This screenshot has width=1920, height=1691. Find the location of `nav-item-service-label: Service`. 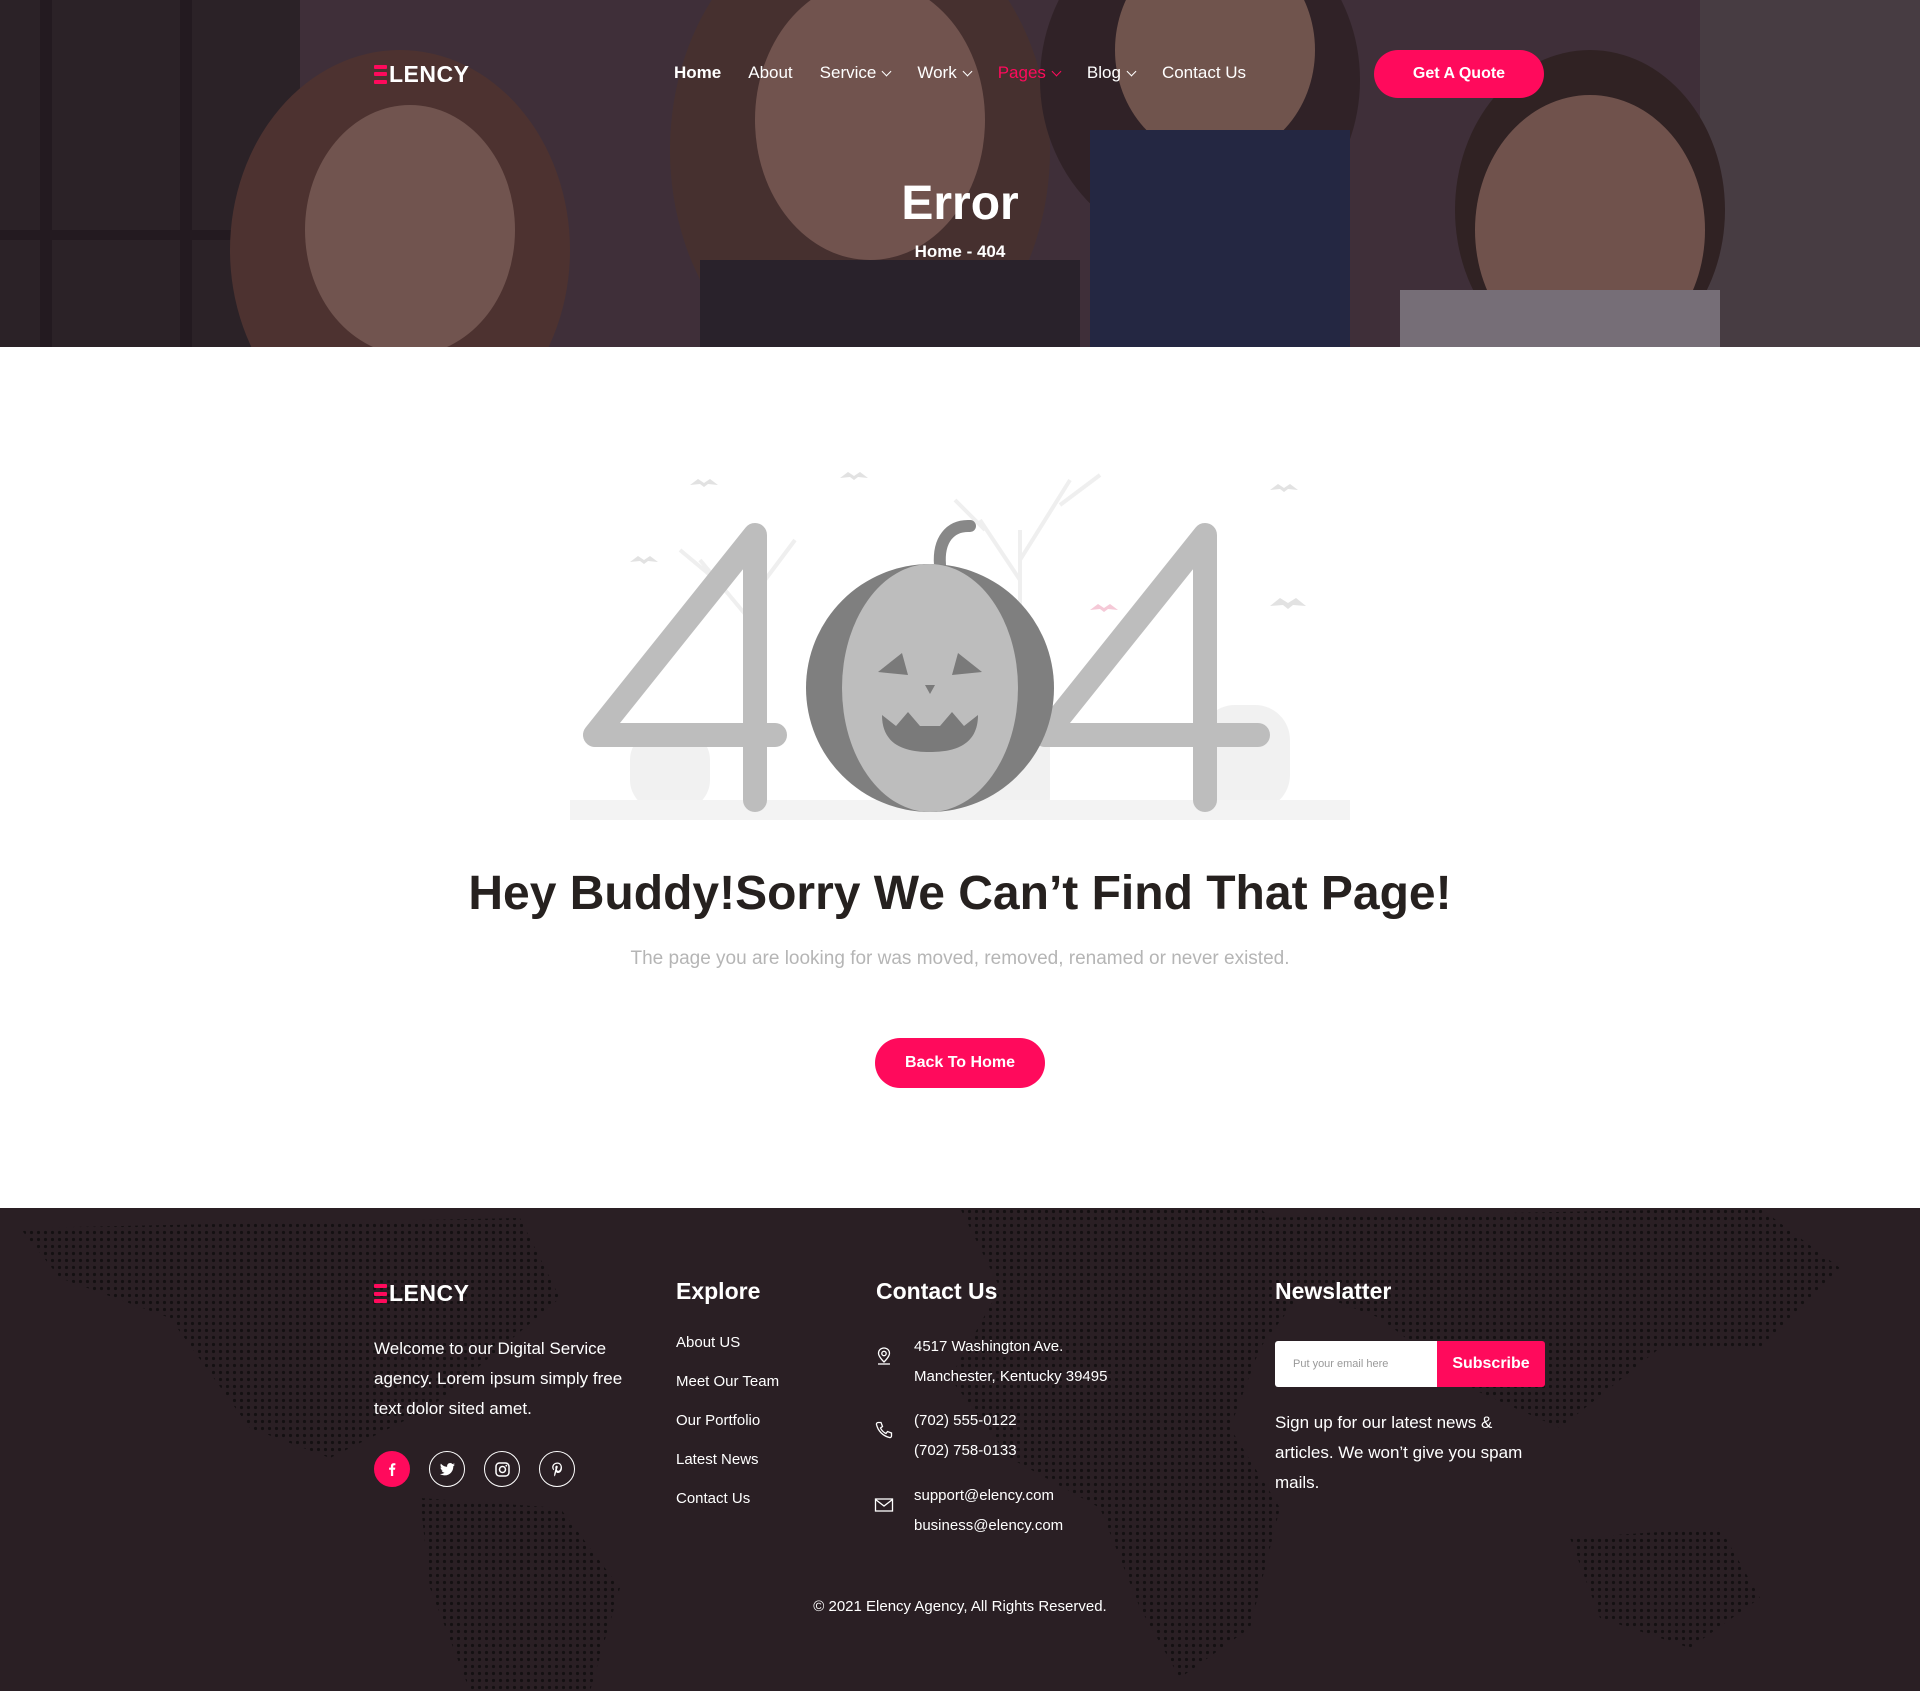

nav-item-service-label: Service is located at coordinates (848, 72).